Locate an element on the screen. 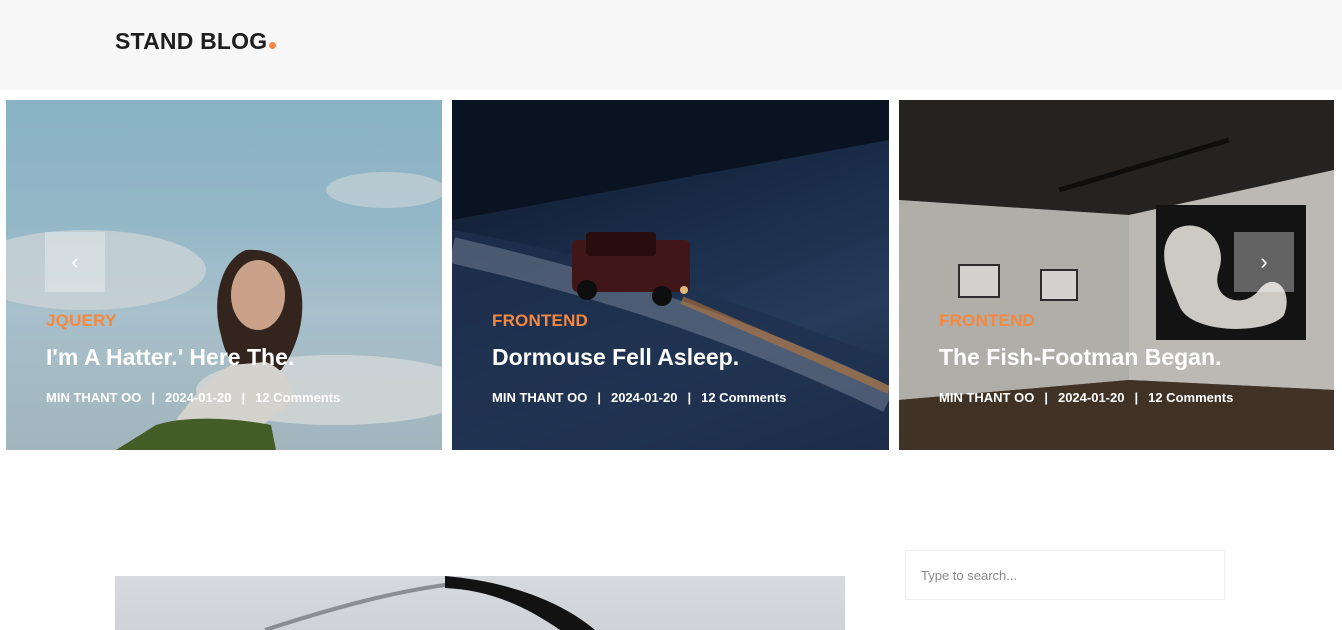 Image resolution: width=1342 pixels, height=630 pixels. chevron-right-icon: › is located at coordinates (1264, 261).